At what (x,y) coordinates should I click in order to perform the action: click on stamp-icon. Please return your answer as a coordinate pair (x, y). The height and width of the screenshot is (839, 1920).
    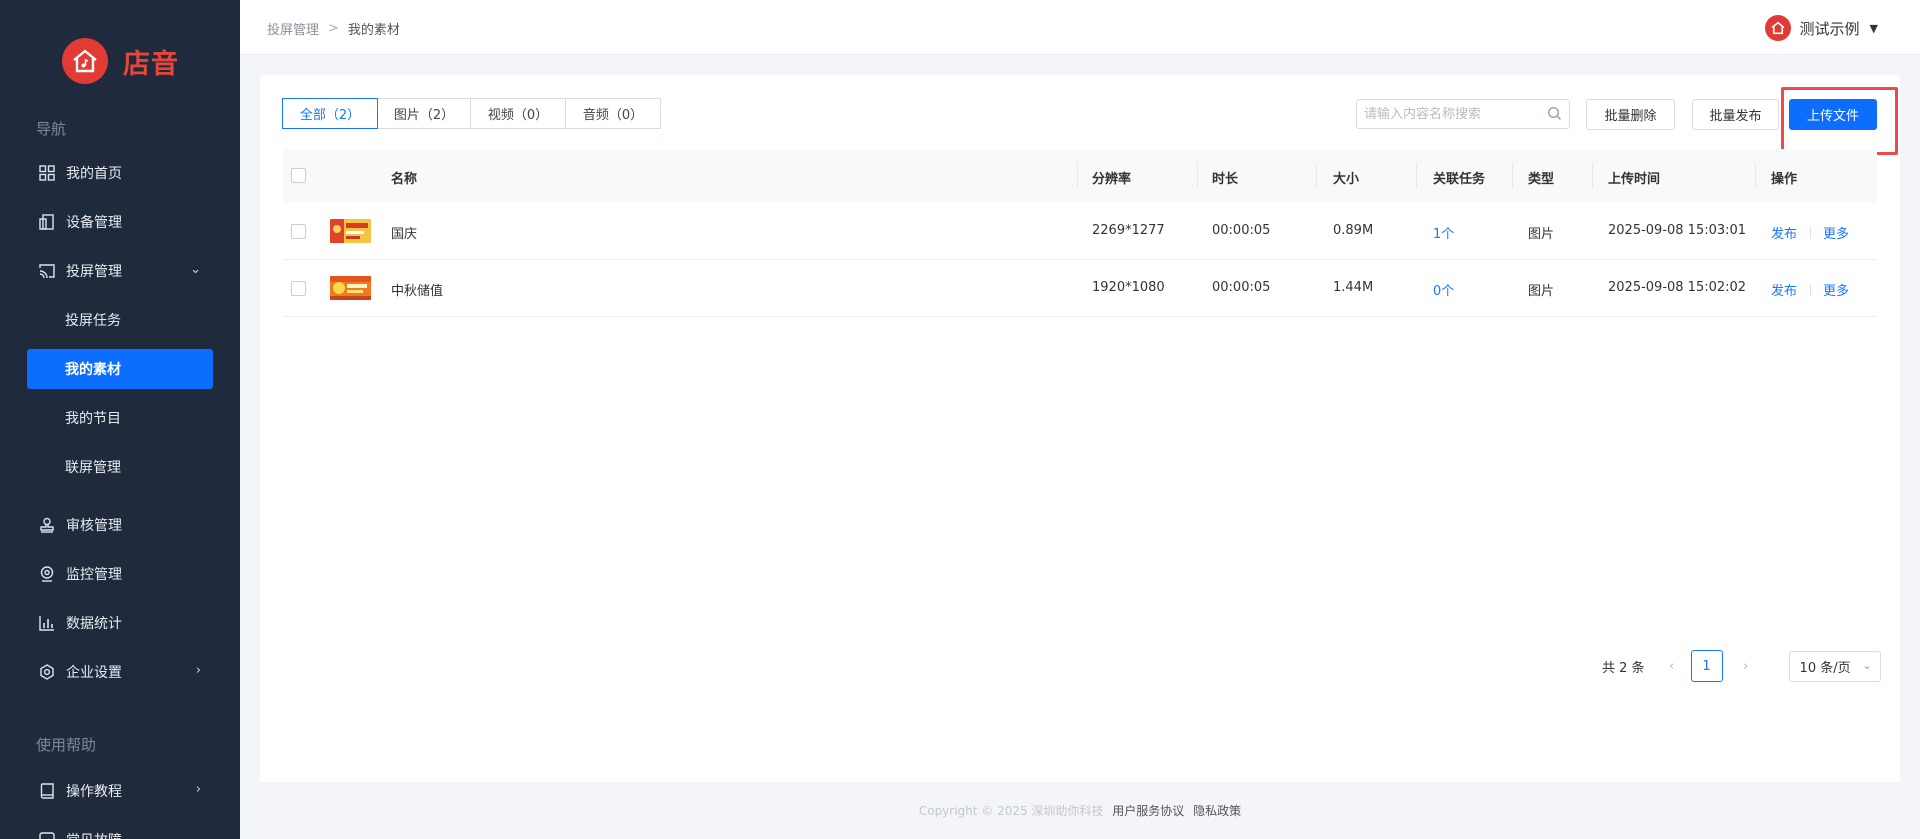
    Looking at the image, I should click on (47, 525).